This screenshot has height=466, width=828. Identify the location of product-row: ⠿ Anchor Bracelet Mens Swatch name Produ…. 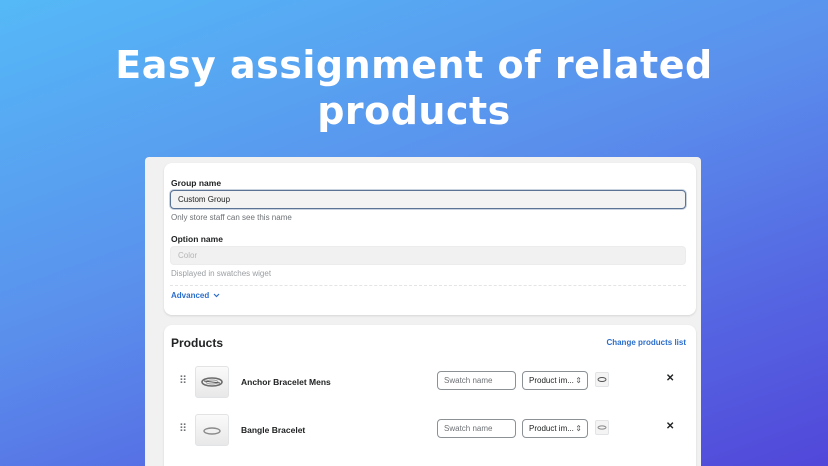
(430, 382).